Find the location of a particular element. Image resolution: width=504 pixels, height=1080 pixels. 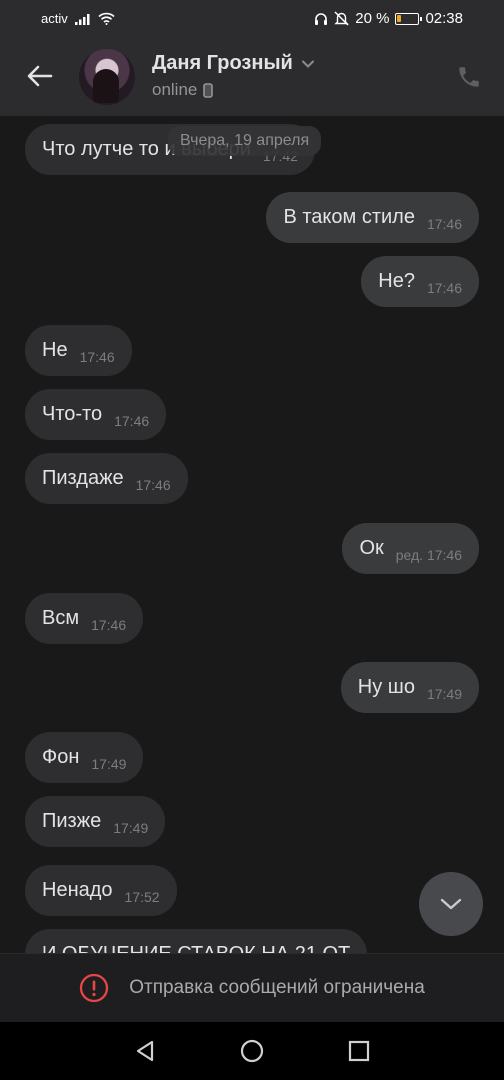

message-text: Ненадо is located at coordinates (77, 890).